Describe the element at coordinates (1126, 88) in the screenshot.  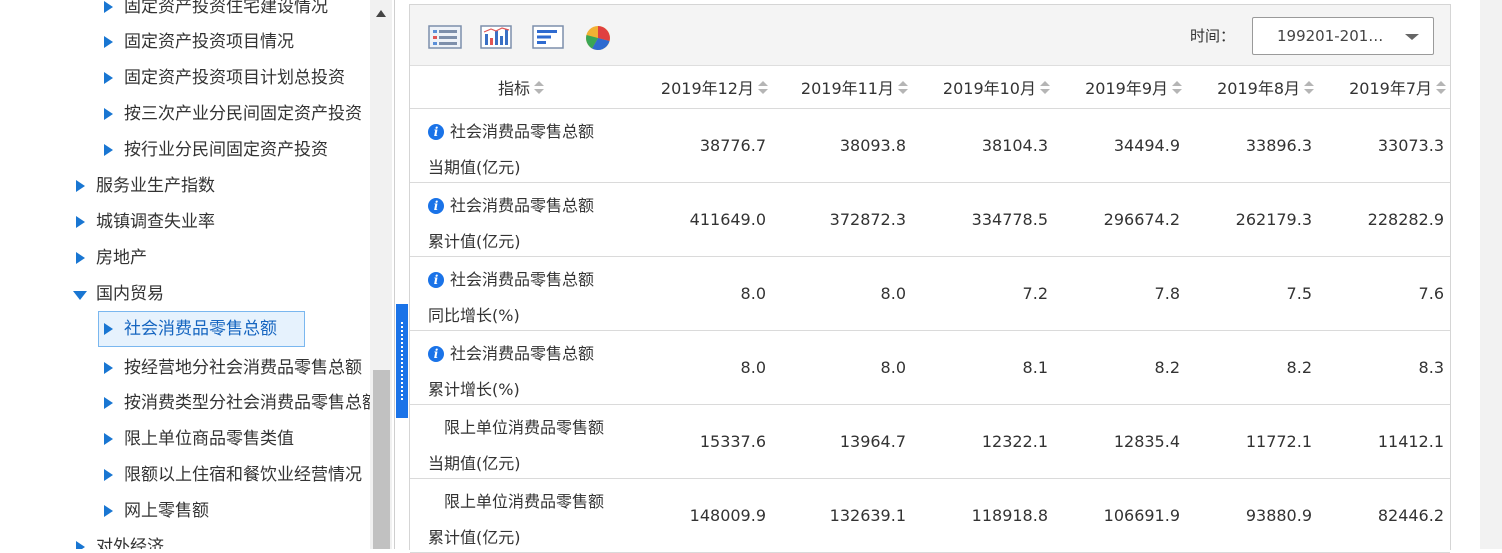
I see `column-header-label: 2019年9月` at that location.